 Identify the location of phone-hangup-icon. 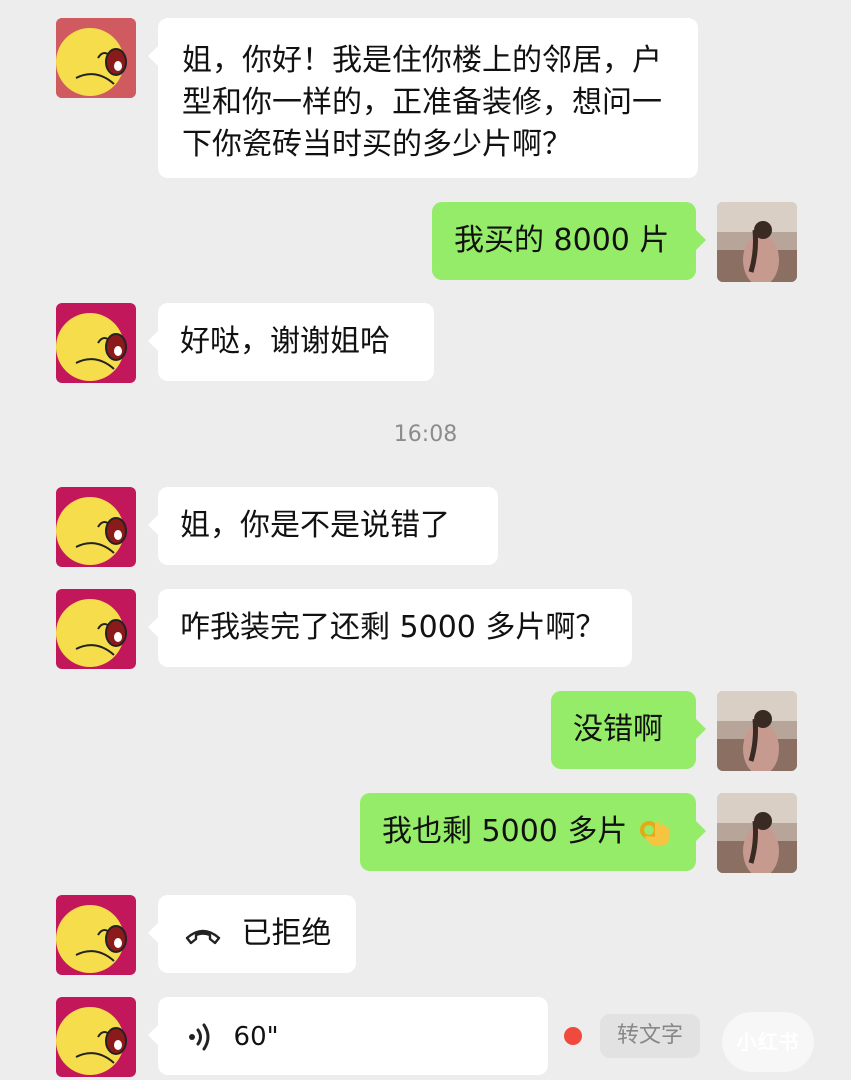
(203, 936).